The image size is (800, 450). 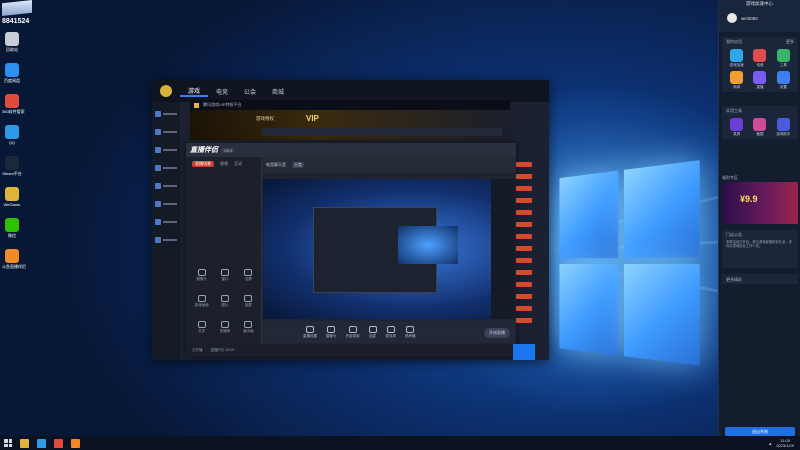 I want to click on panel-app-label: 工具, so click(x=783, y=65).